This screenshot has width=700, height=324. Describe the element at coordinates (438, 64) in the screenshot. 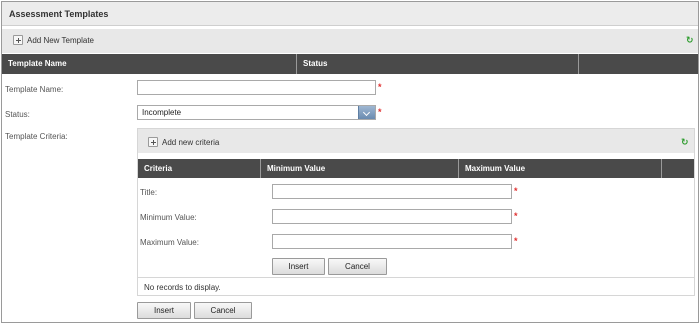

I see `column-status: Status` at that location.